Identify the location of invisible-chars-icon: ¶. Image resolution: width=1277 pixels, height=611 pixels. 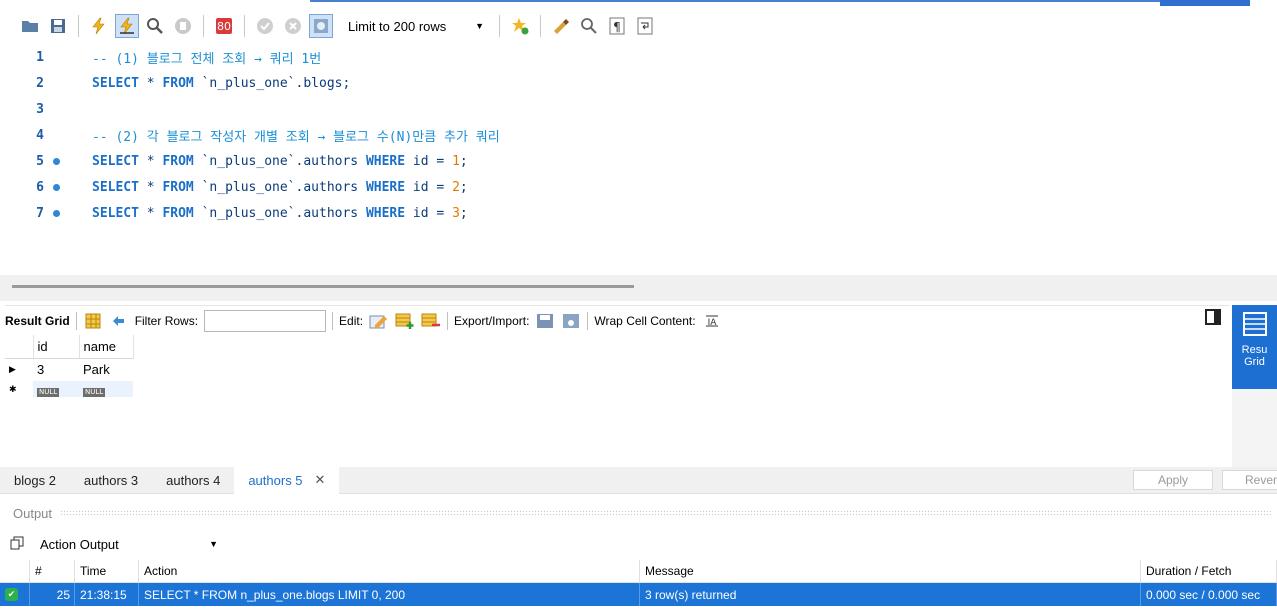
(617, 26).